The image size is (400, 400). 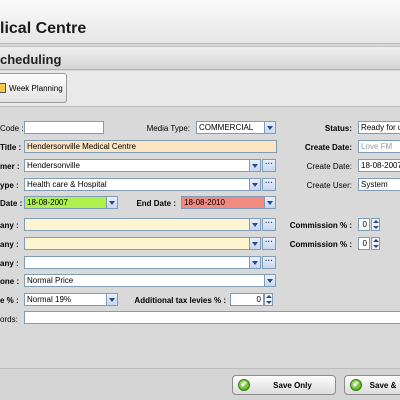 I want to click on company-label-3: any :, so click(x=9, y=263).